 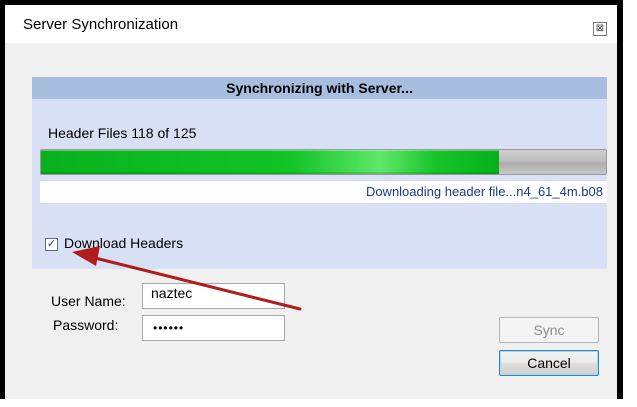 What do you see at coordinates (600, 29) in the screenshot?
I see `close-icon: ⊠` at bounding box center [600, 29].